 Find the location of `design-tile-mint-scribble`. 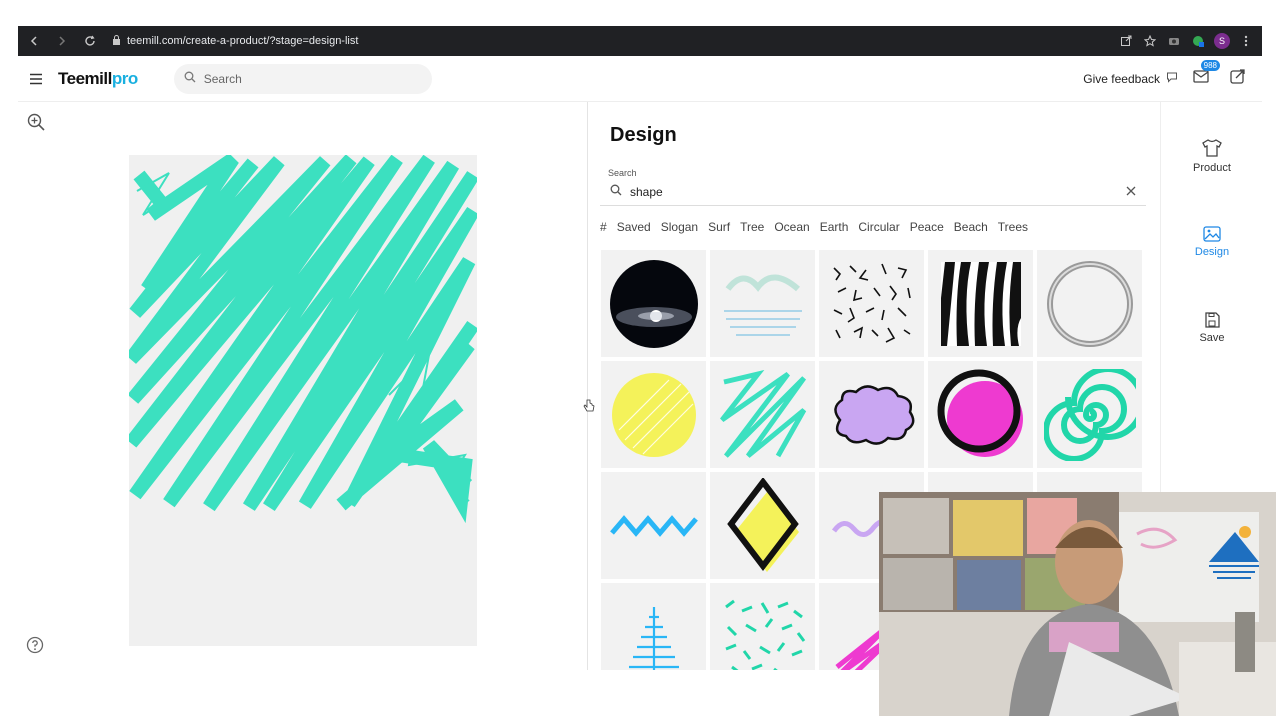

design-tile-mint-scribble is located at coordinates (762, 414).